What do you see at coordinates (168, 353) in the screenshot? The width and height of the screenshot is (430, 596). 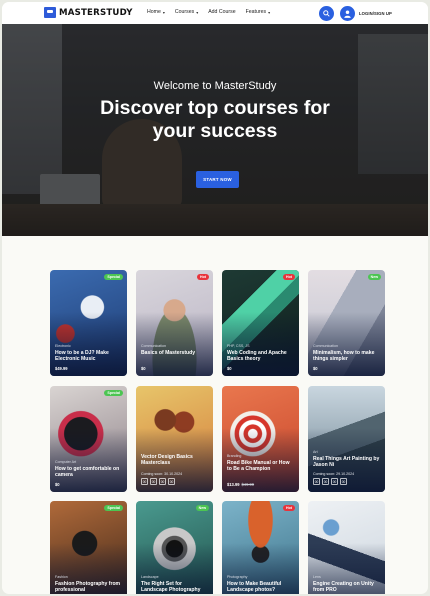 I see `course-title: Basics of Masterstudy` at bounding box center [168, 353].